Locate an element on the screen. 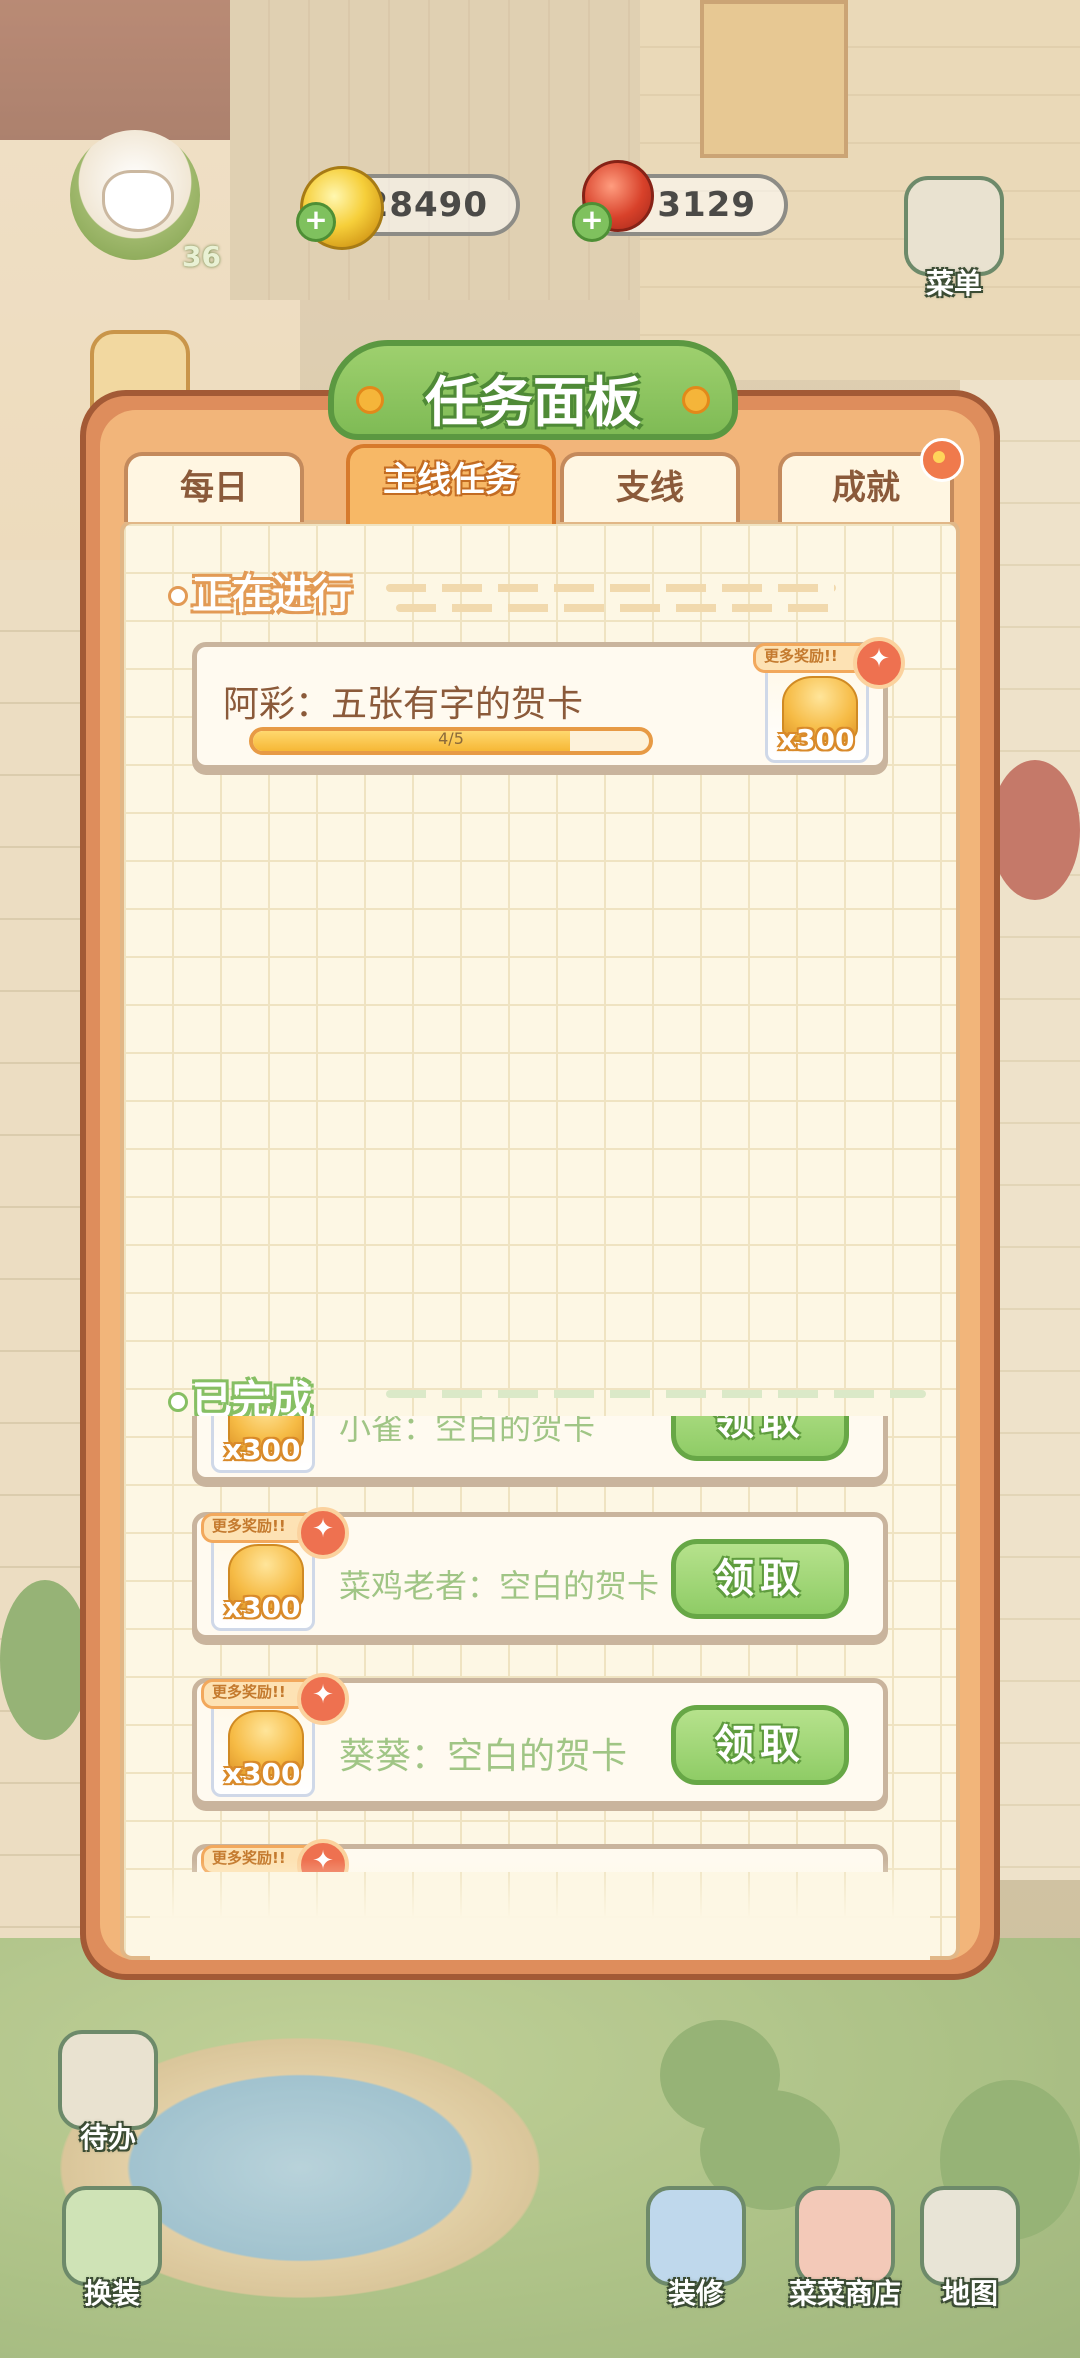 The height and width of the screenshot is (2358, 1080). tab-side-quest-label: 支线 is located at coordinates (650, 488).